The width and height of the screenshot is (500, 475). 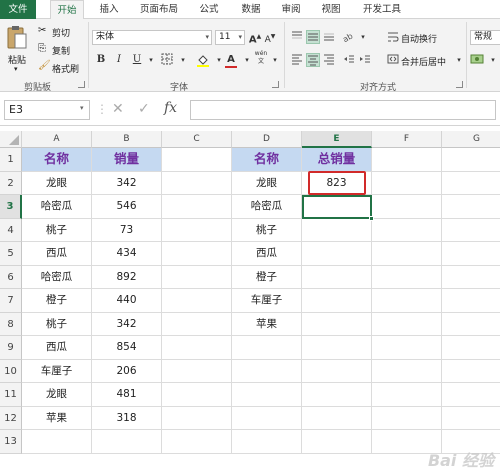 What do you see at coordinates (44, 65) in the screenshot?
I see `format-painter-icon: 🖌` at bounding box center [44, 65].